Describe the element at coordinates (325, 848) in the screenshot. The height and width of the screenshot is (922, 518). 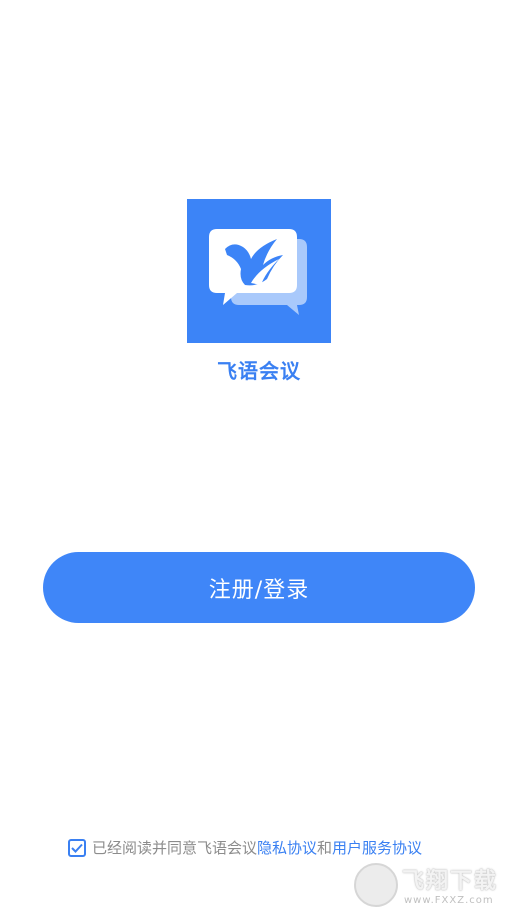
I see `agreement-connector: 和` at that location.